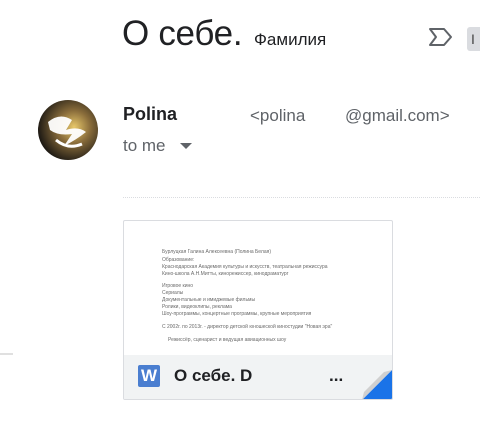  What do you see at coordinates (182, 33) in the screenshot?
I see `email-subject: О себе.` at bounding box center [182, 33].